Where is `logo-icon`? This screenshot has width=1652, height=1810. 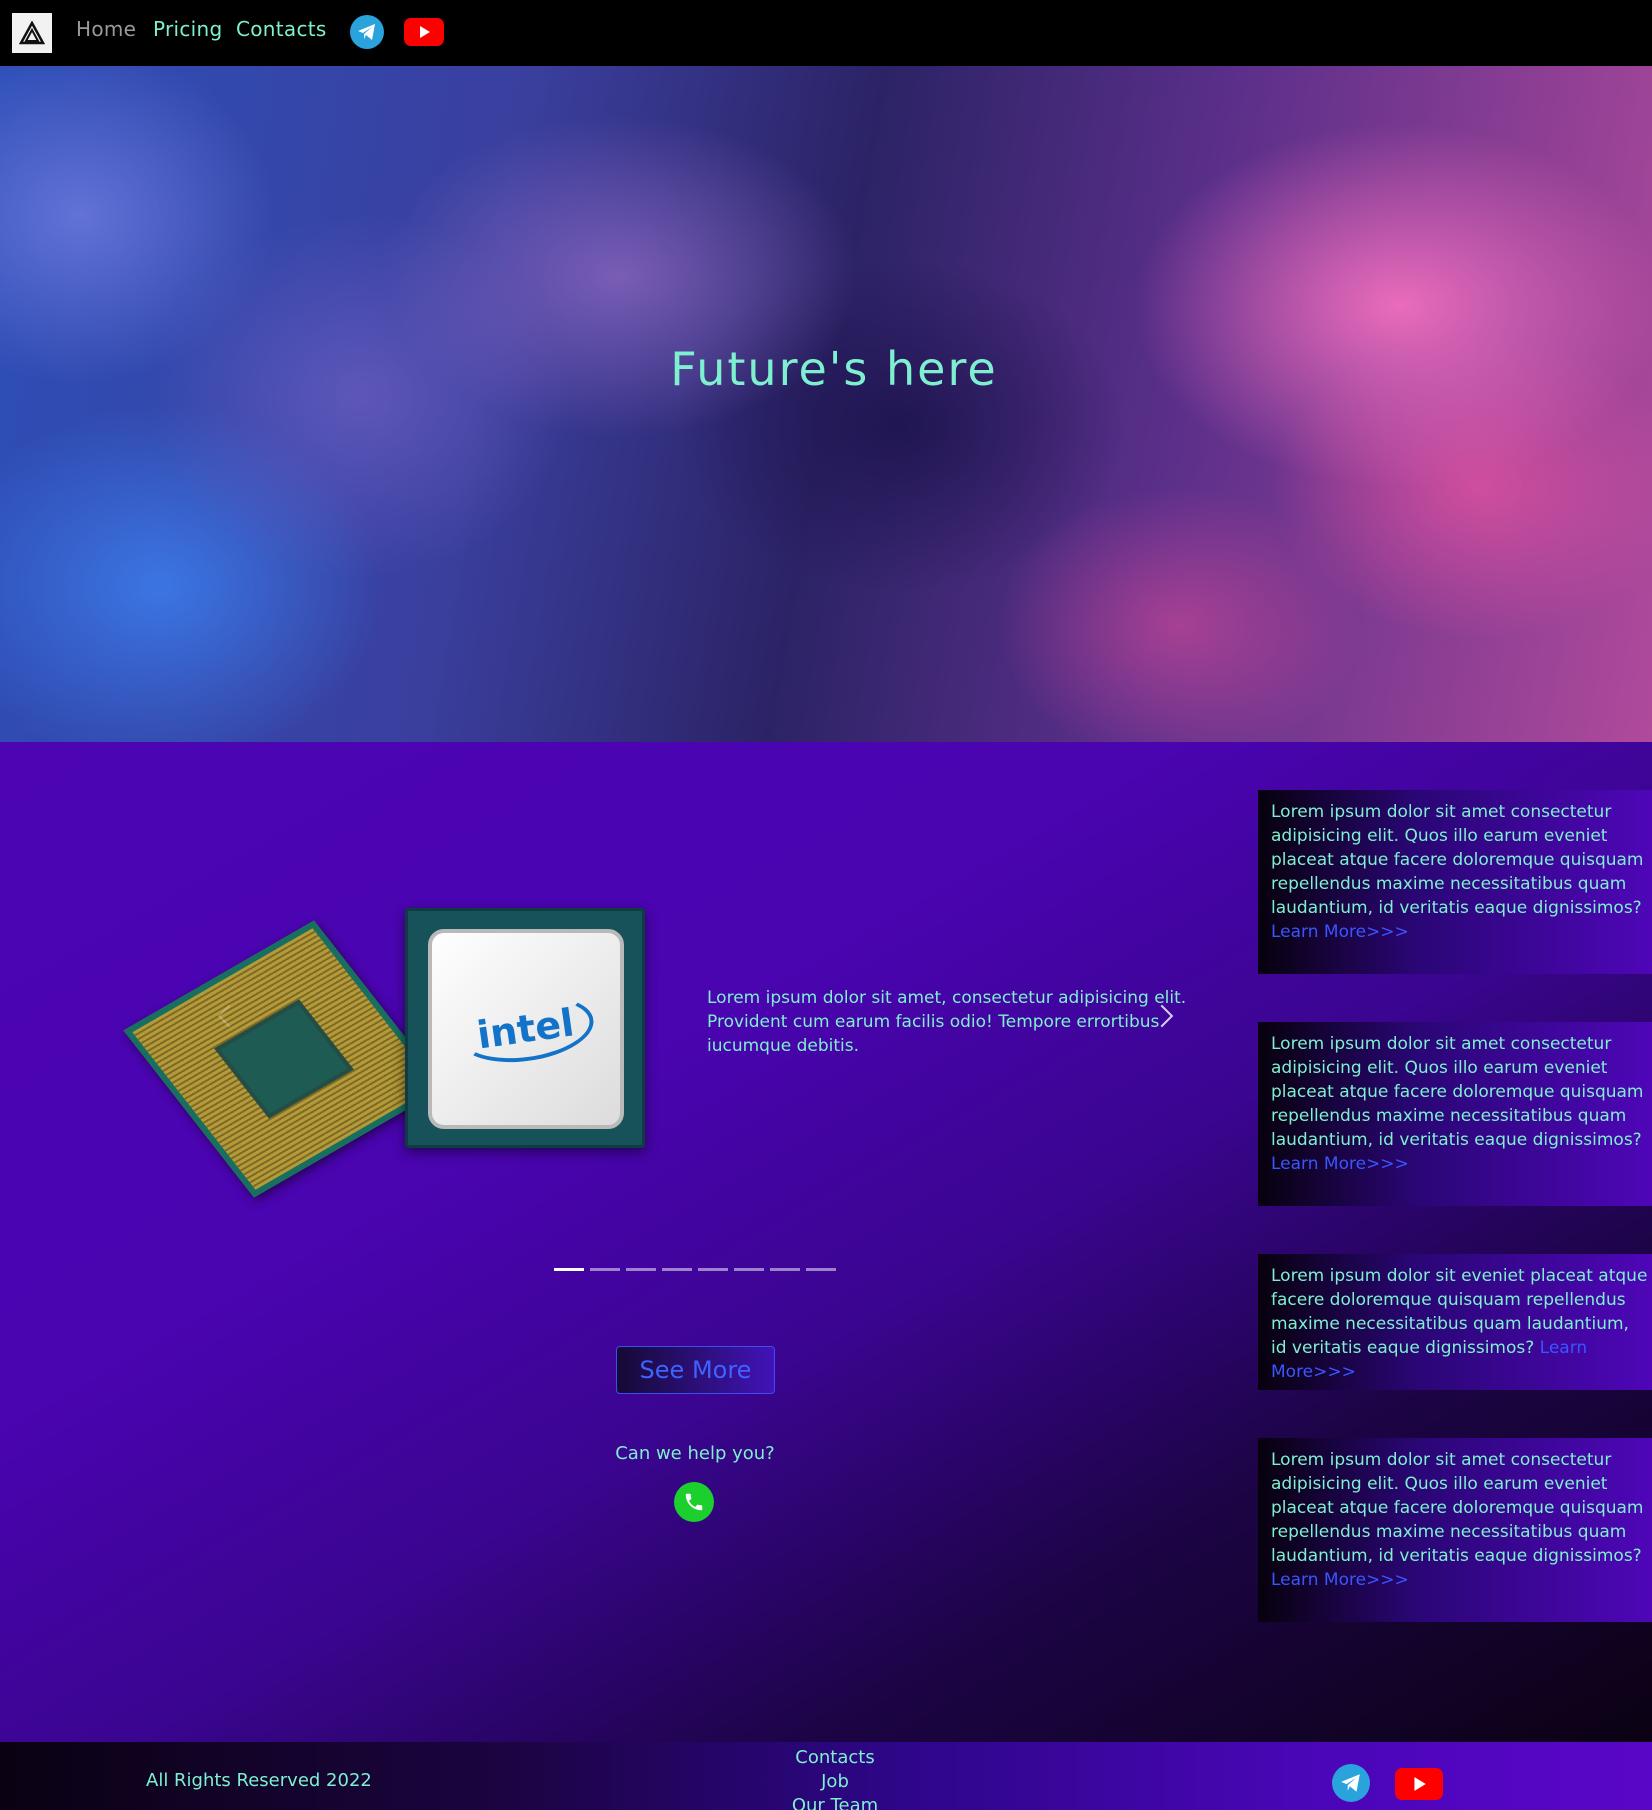 logo-icon is located at coordinates (32, 33).